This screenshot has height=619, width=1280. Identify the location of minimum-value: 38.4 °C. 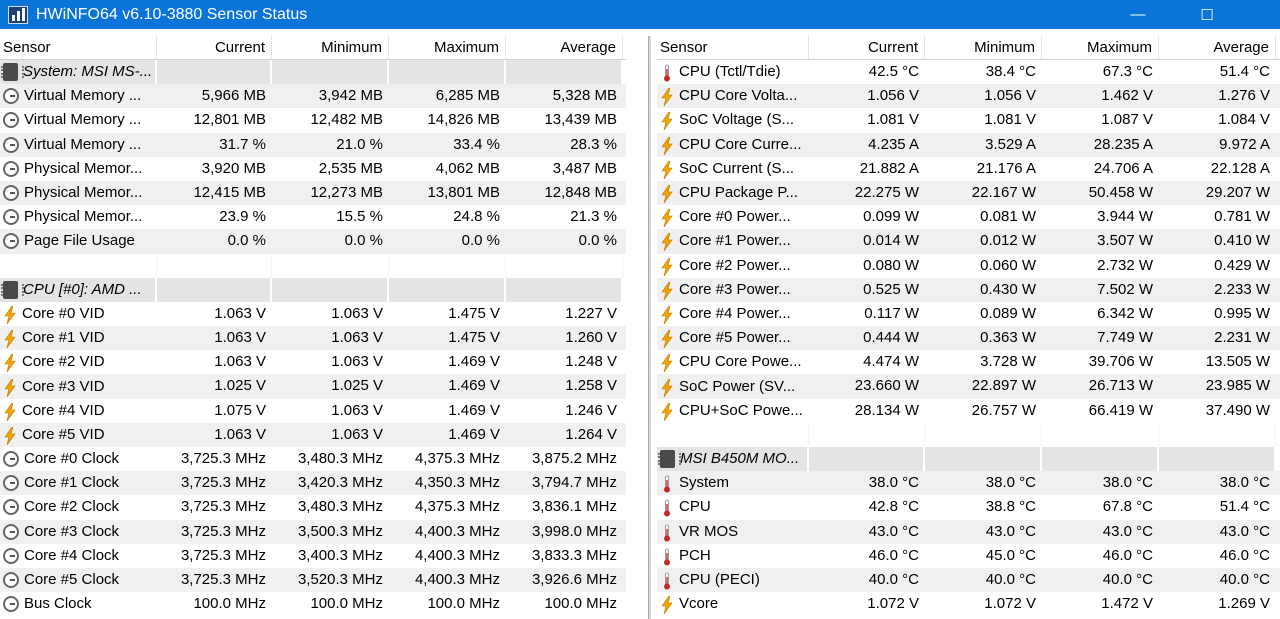
(1010, 71).